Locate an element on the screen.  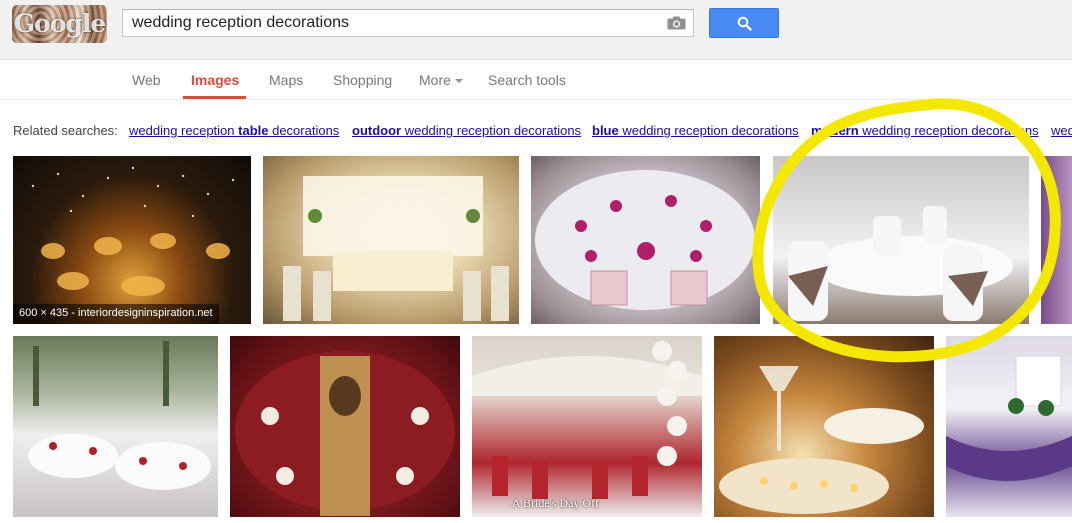
image-result-candle-centerpiece is located at coordinates (824, 426).